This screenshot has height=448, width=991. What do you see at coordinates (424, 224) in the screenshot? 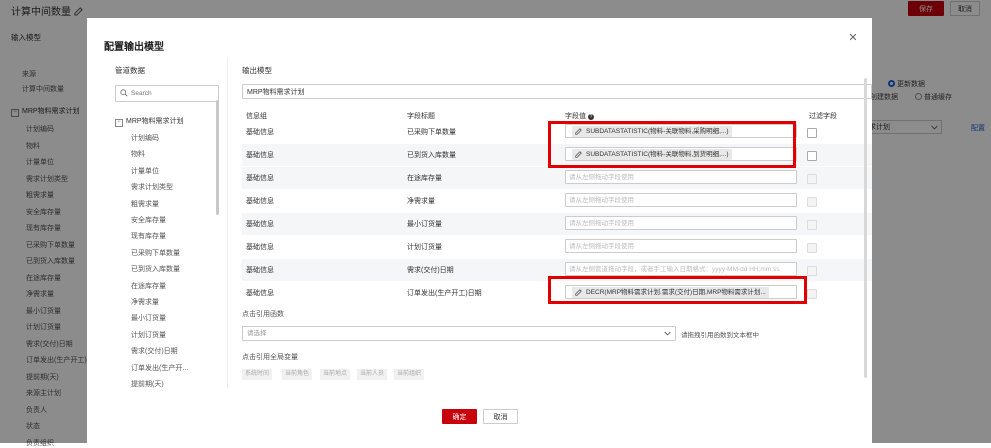
I see `row-field-title: 最小订货量` at bounding box center [424, 224].